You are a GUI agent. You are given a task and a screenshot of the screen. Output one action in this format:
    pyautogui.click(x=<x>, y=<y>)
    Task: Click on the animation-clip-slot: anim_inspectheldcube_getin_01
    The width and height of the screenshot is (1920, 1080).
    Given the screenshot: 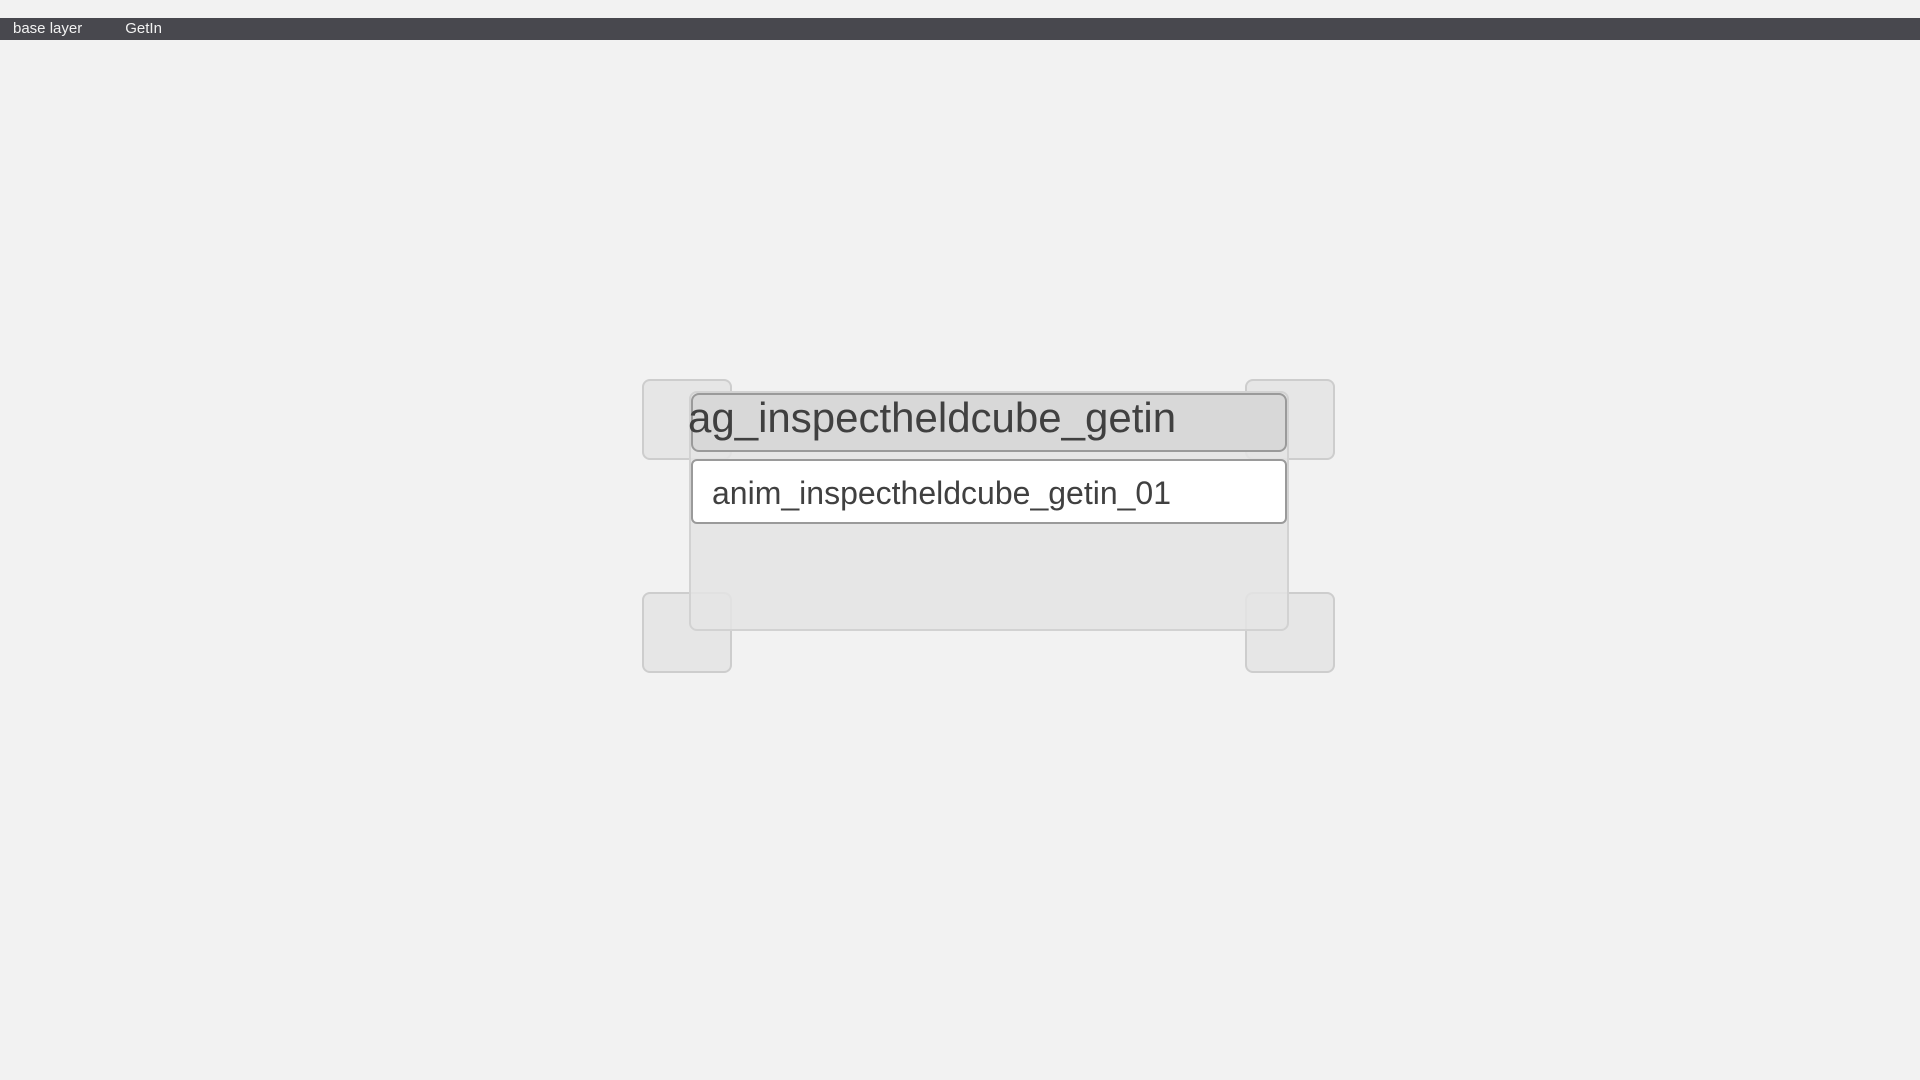 What is the action you would take?
    pyautogui.click(x=989, y=491)
    